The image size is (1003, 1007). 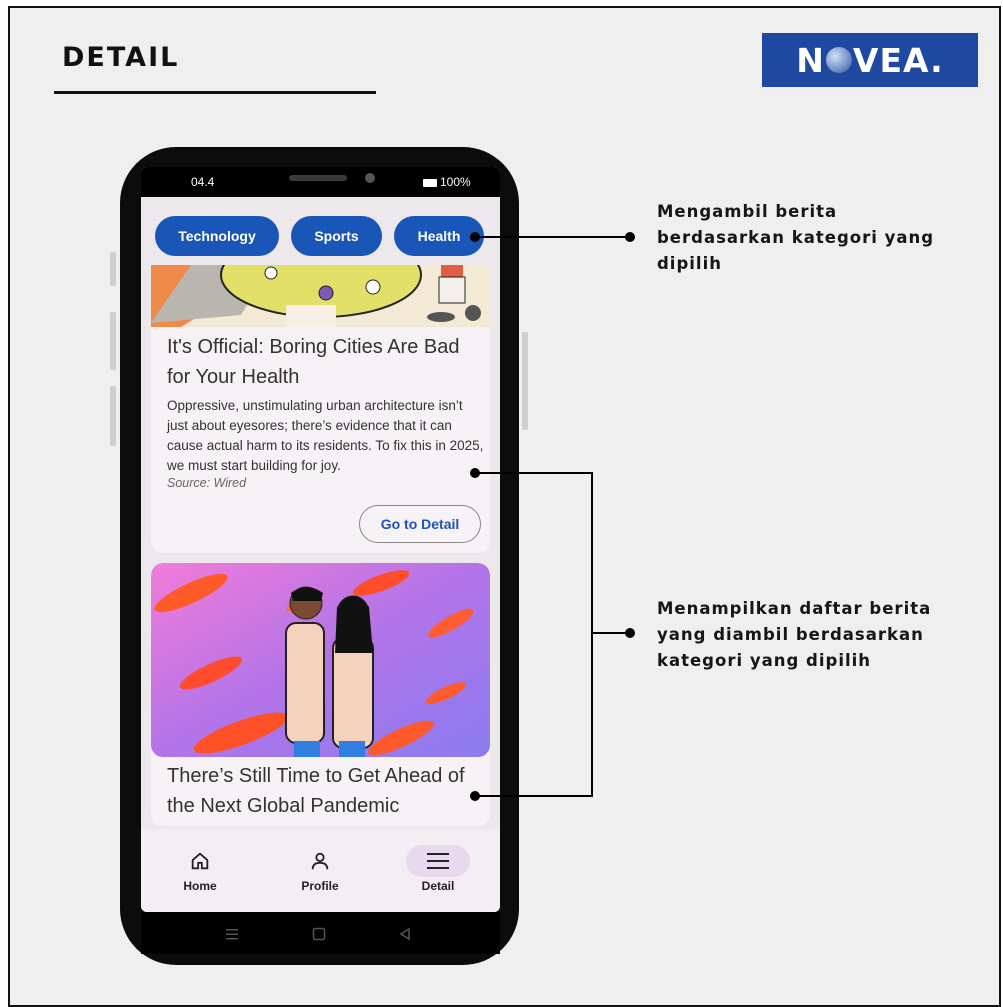 What do you see at coordinates (525, 381) in the screenshot?
I see `power-button` at bounding box center [525, 381].